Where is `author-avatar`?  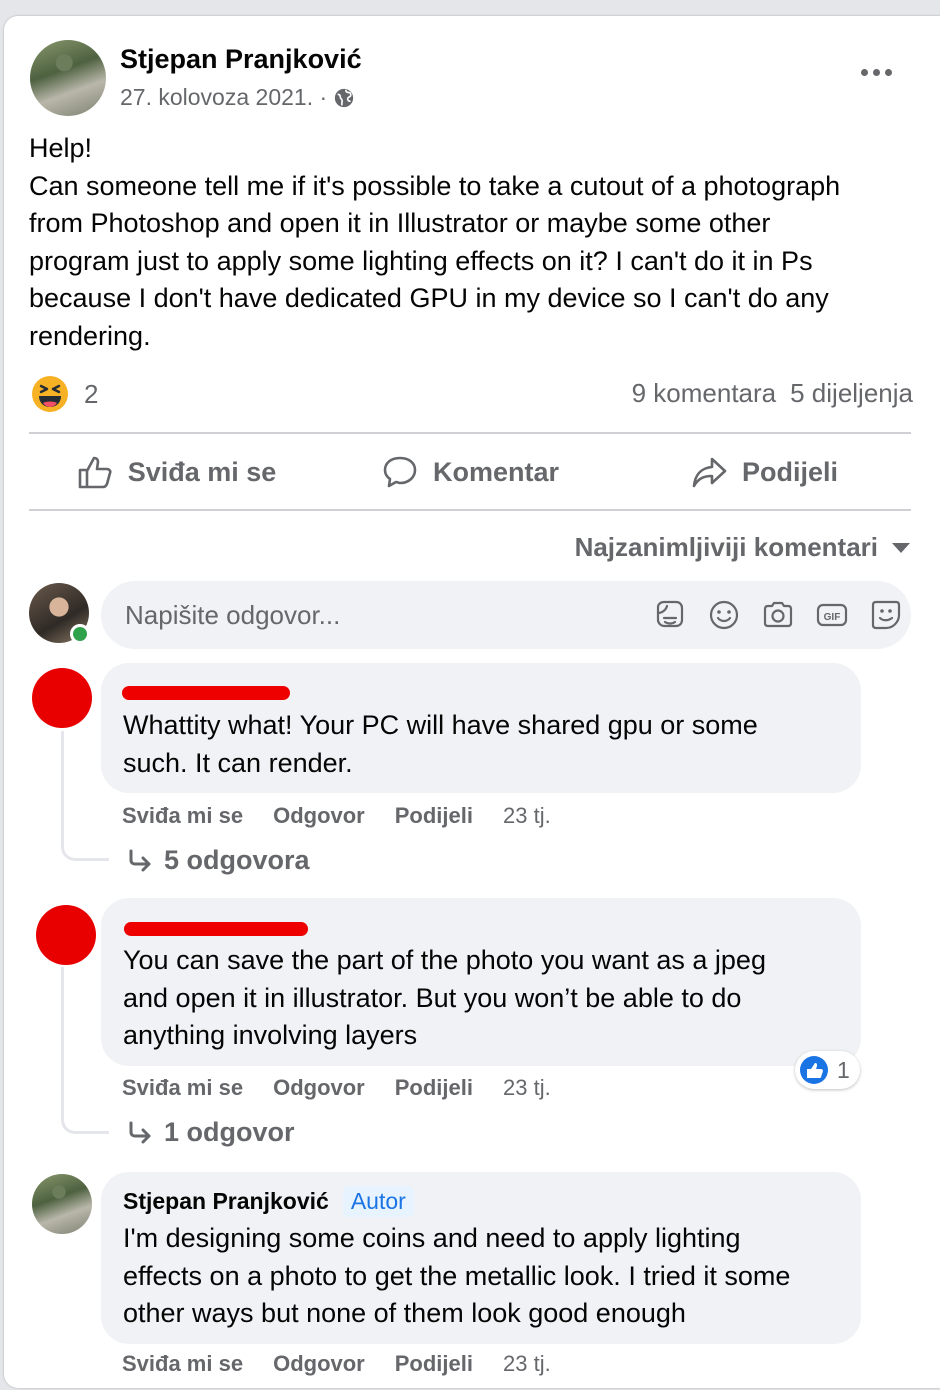 author-avatar is located at coordinates (68, 78).